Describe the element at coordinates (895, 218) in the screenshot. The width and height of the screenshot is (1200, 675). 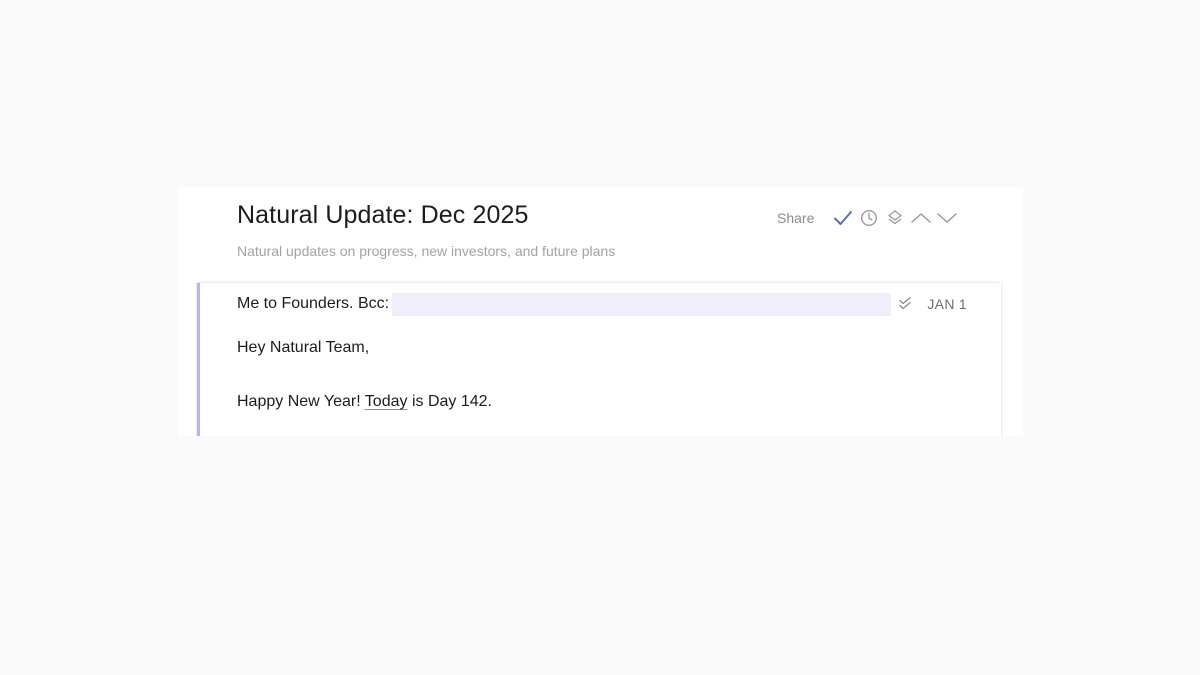
I see `layers-icon` at that location.